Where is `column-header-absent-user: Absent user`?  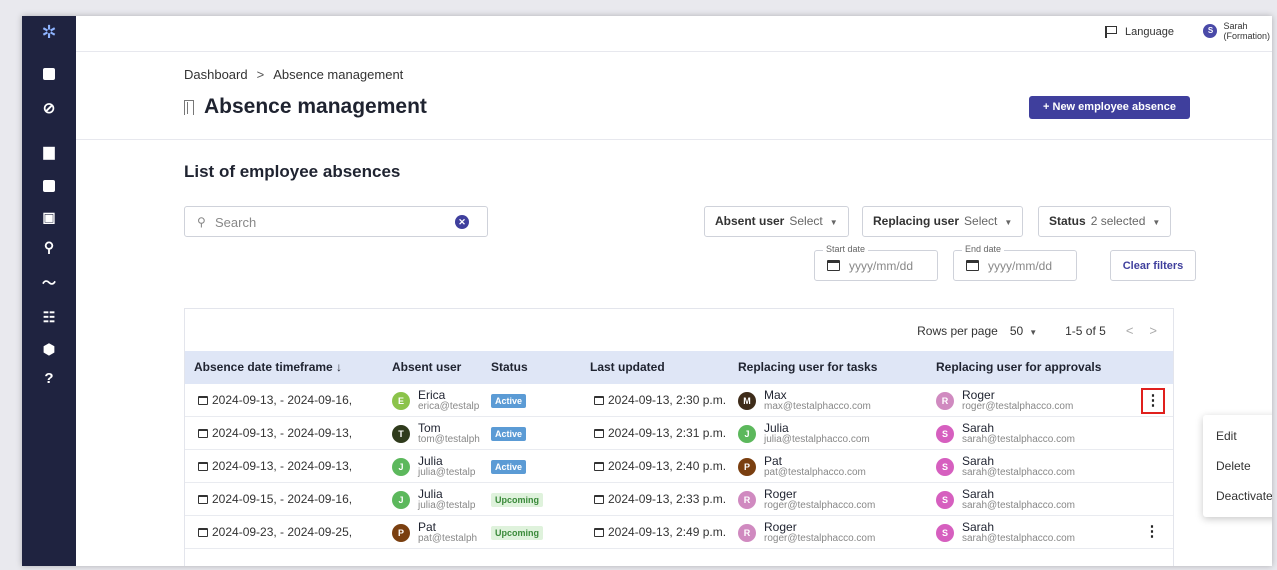 column-header-absent-user: Absent user is located at coordinates (426, 367).